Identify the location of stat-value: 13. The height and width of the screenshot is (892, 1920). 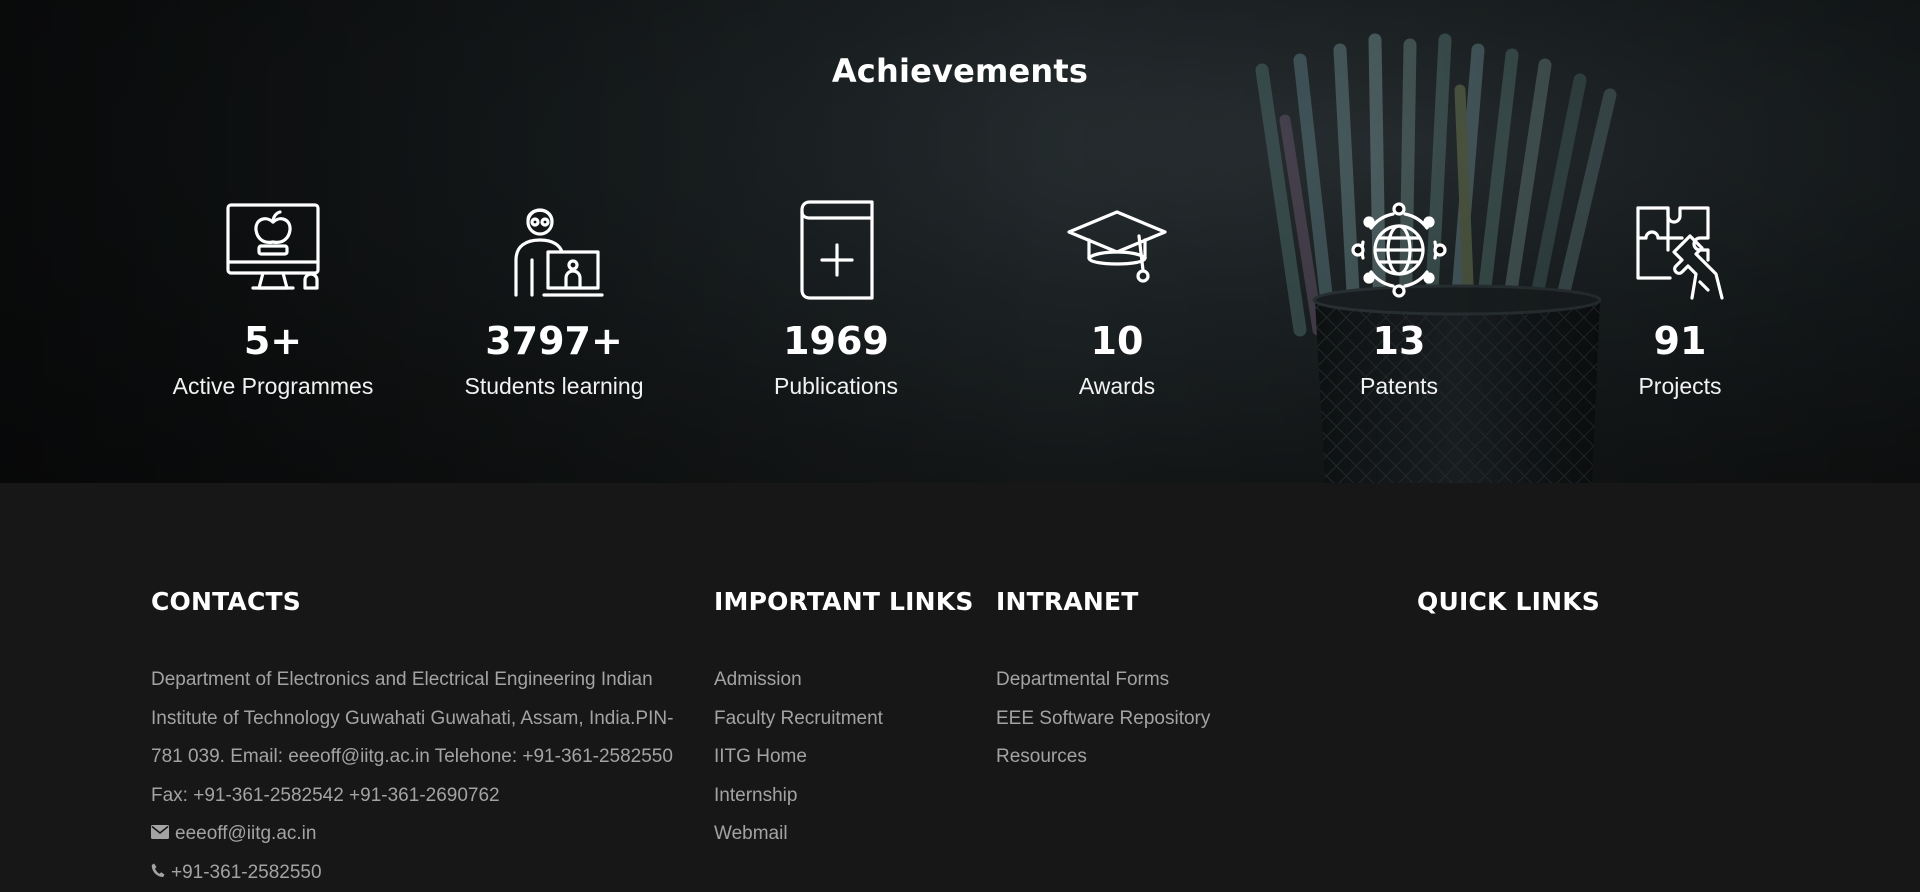
(1399, 341).